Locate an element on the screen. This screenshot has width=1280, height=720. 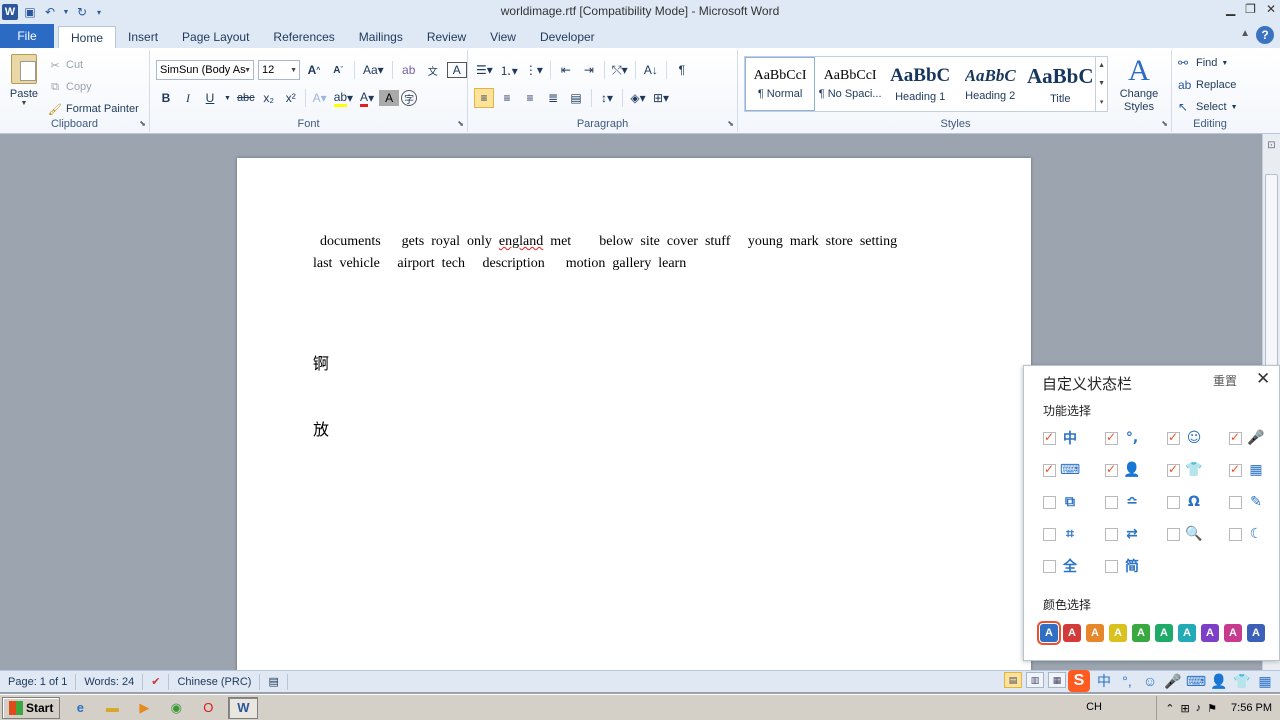
distributed-button: ▤ is located at coordinates (576, 98).